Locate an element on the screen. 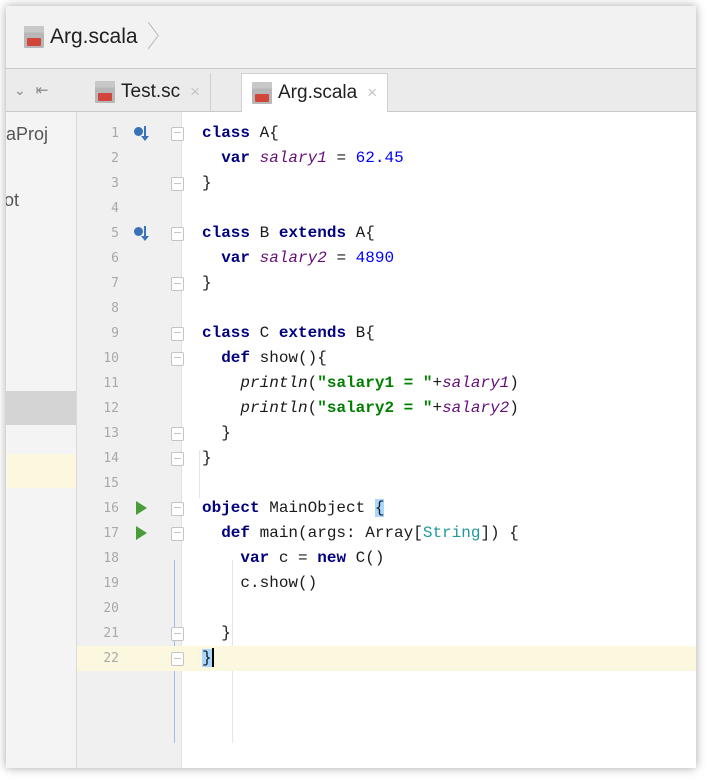 This screenshot has height=783, width=709. code-line-15: 15 is located at coordinates (386, 483).